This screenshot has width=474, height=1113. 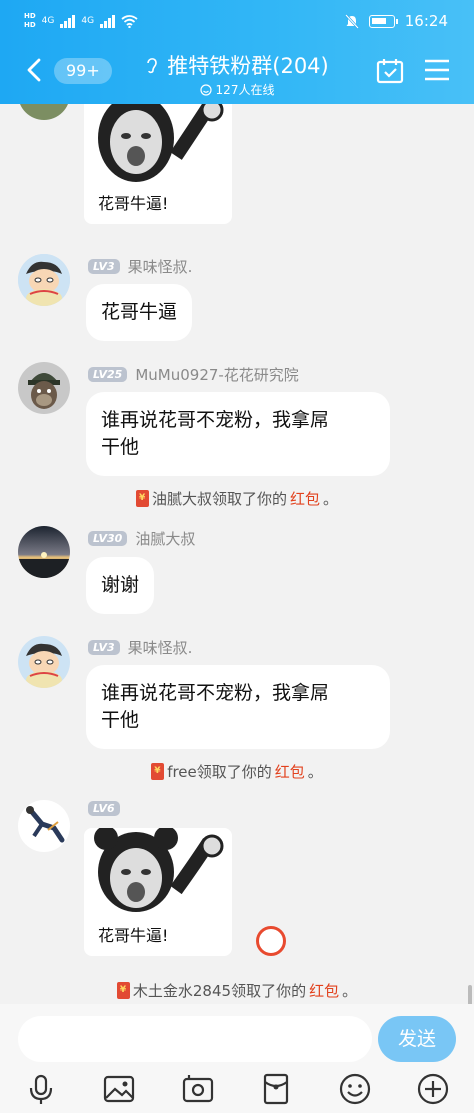 I want to click on level-badge: LV30, so click(x=108, y=538).